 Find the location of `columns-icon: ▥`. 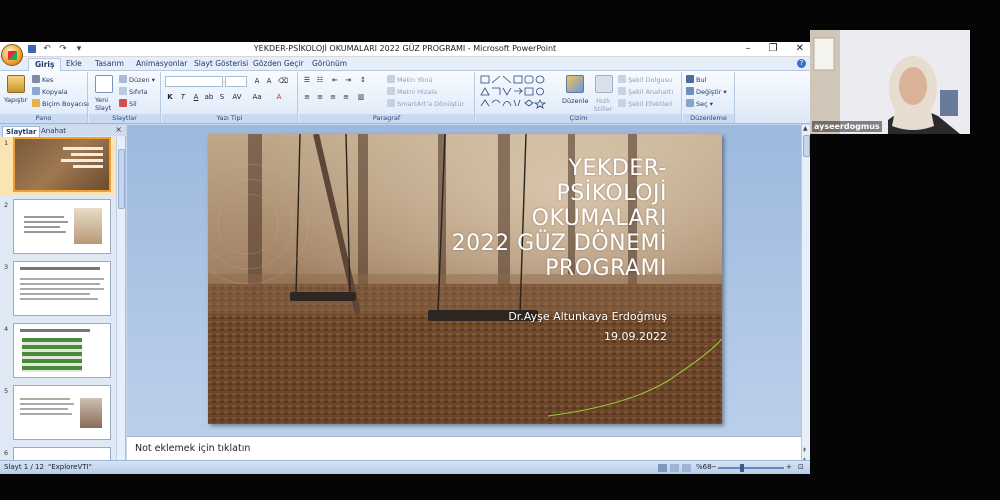

columns-icon: ▥ is located at coordinates (361, 97).